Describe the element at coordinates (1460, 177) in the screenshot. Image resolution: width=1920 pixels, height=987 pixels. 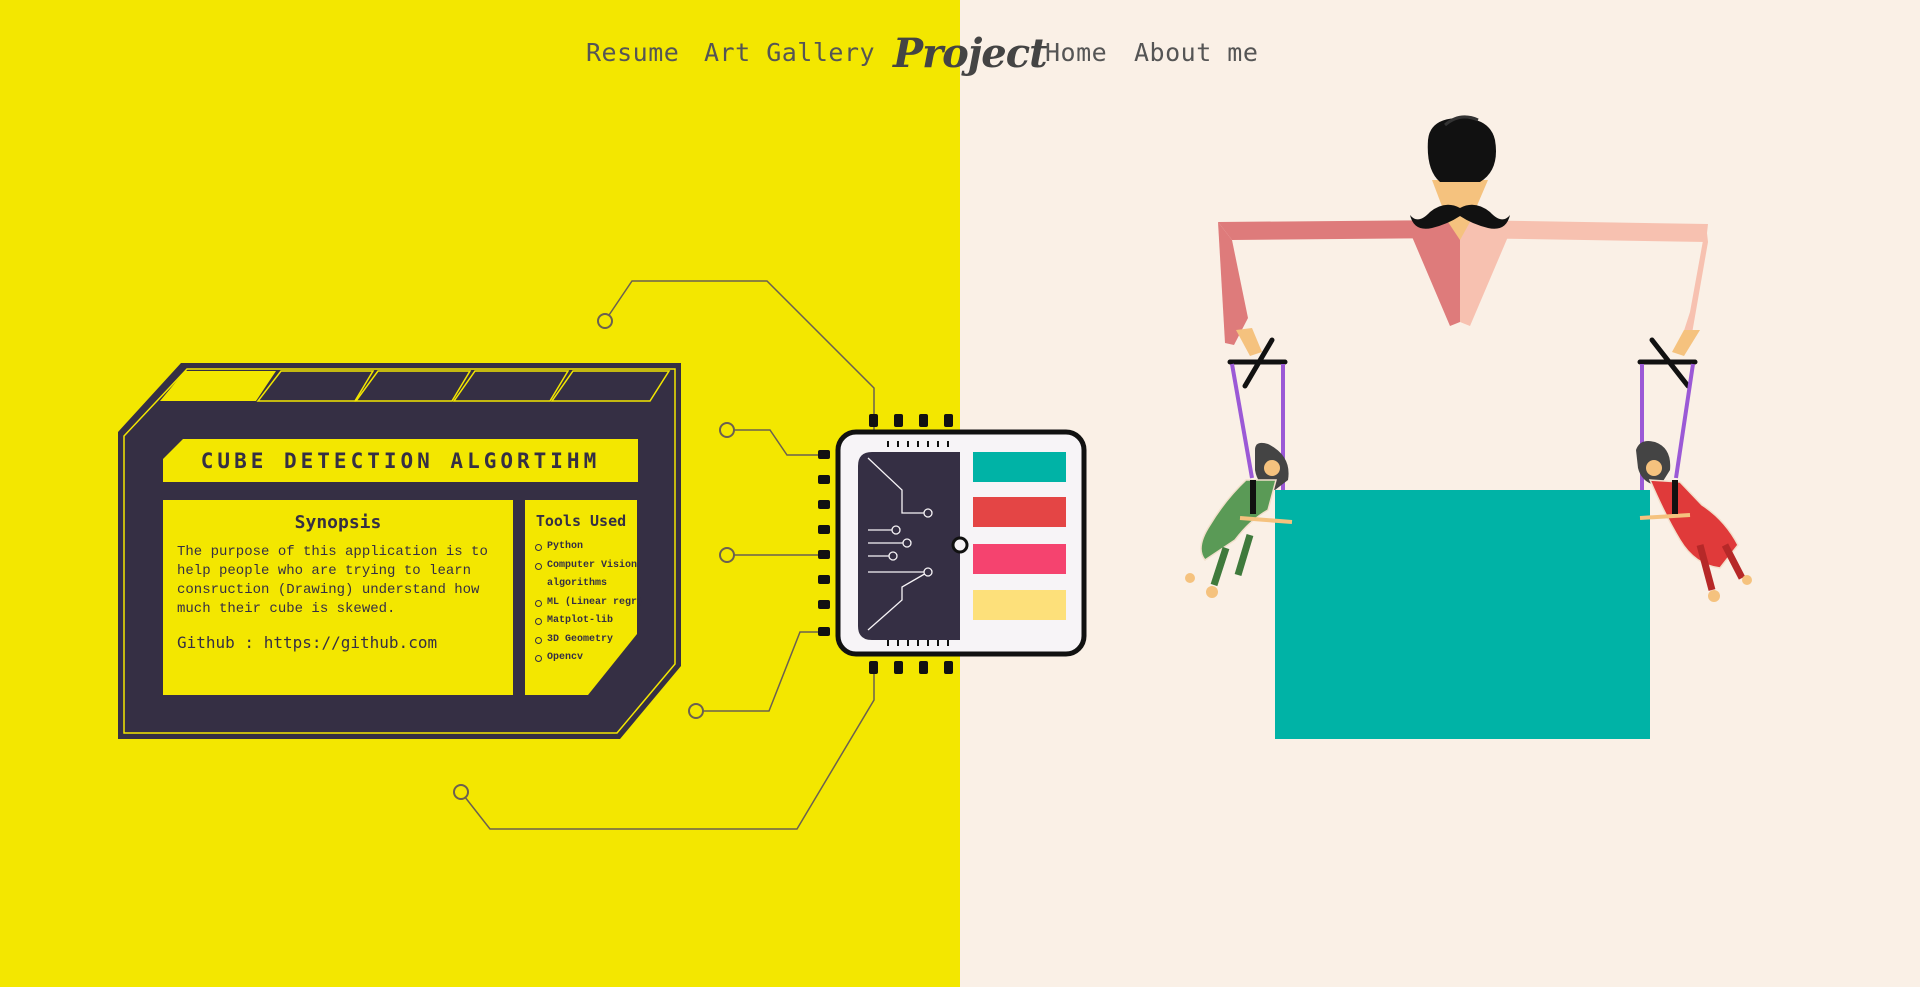
I see `puppeteer-head` at that location.